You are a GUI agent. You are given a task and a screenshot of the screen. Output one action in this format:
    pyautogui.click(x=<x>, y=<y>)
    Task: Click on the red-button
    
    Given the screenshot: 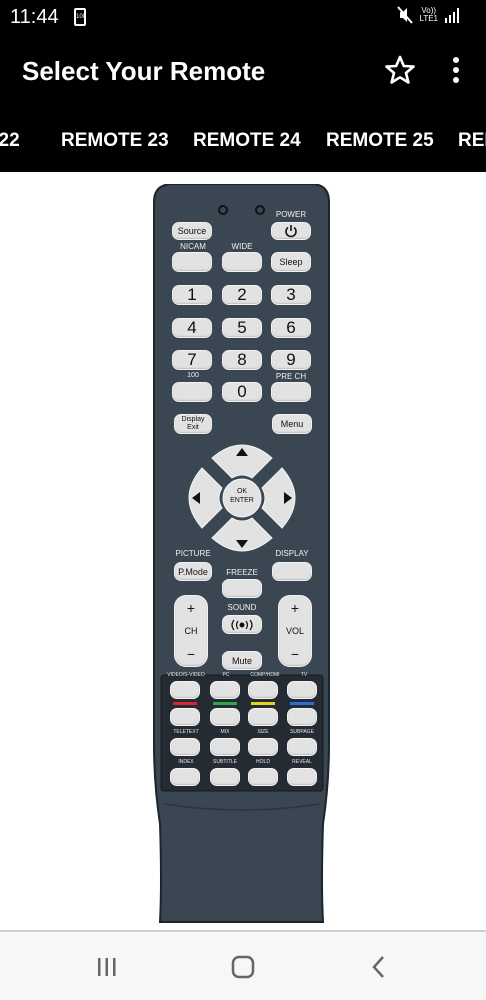 What is the action you would take?
    pyautogui.click(x=185, y=717)
    